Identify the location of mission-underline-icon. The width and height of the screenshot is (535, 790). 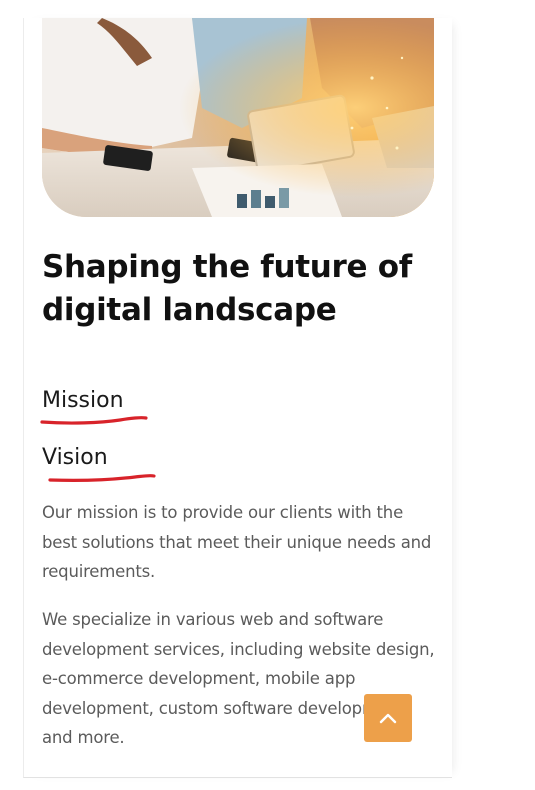
(94, 420).